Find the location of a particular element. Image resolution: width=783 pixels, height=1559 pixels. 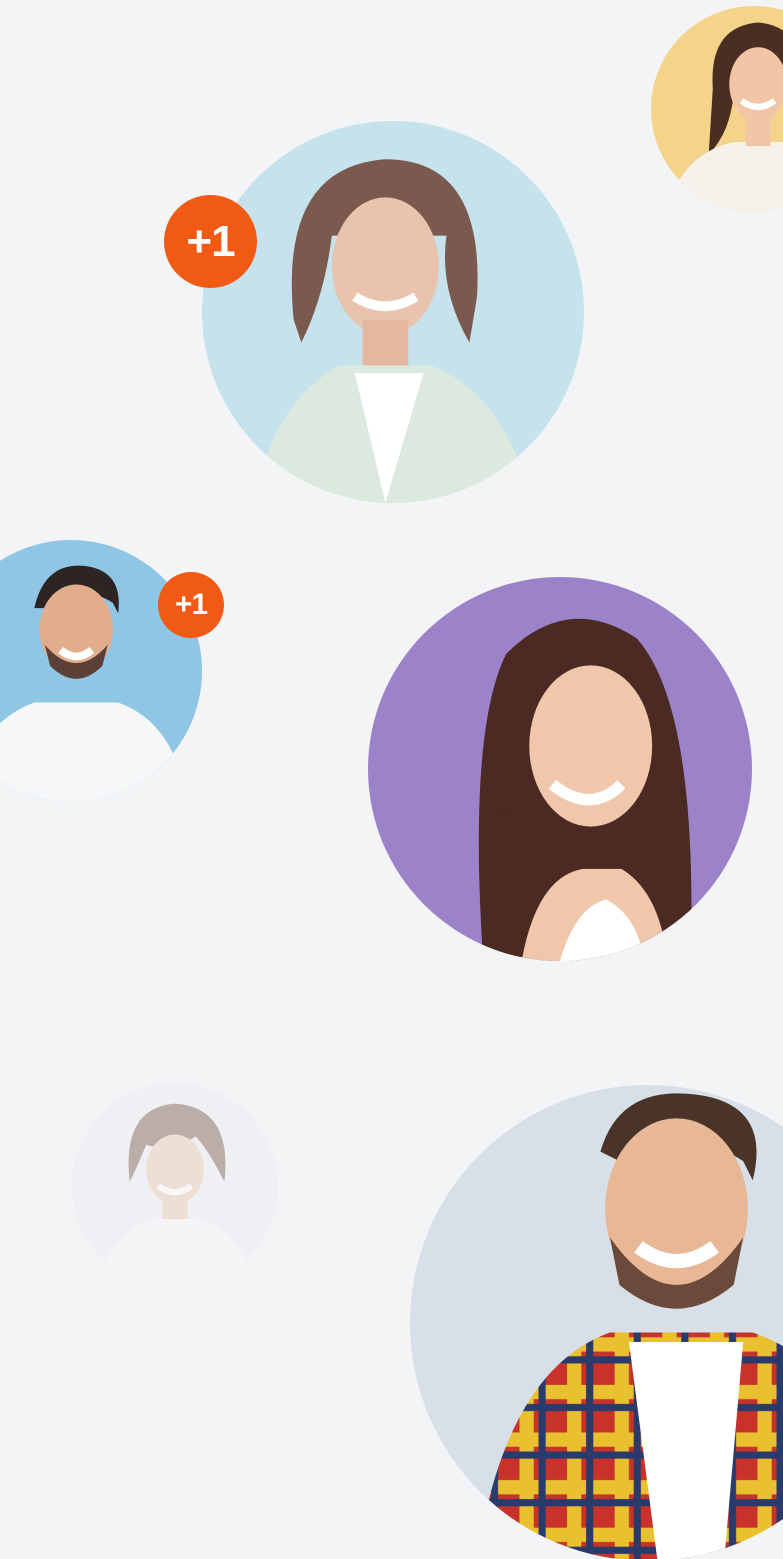

man-plaid-avatar-icon is located at coordinates (596, 1322).